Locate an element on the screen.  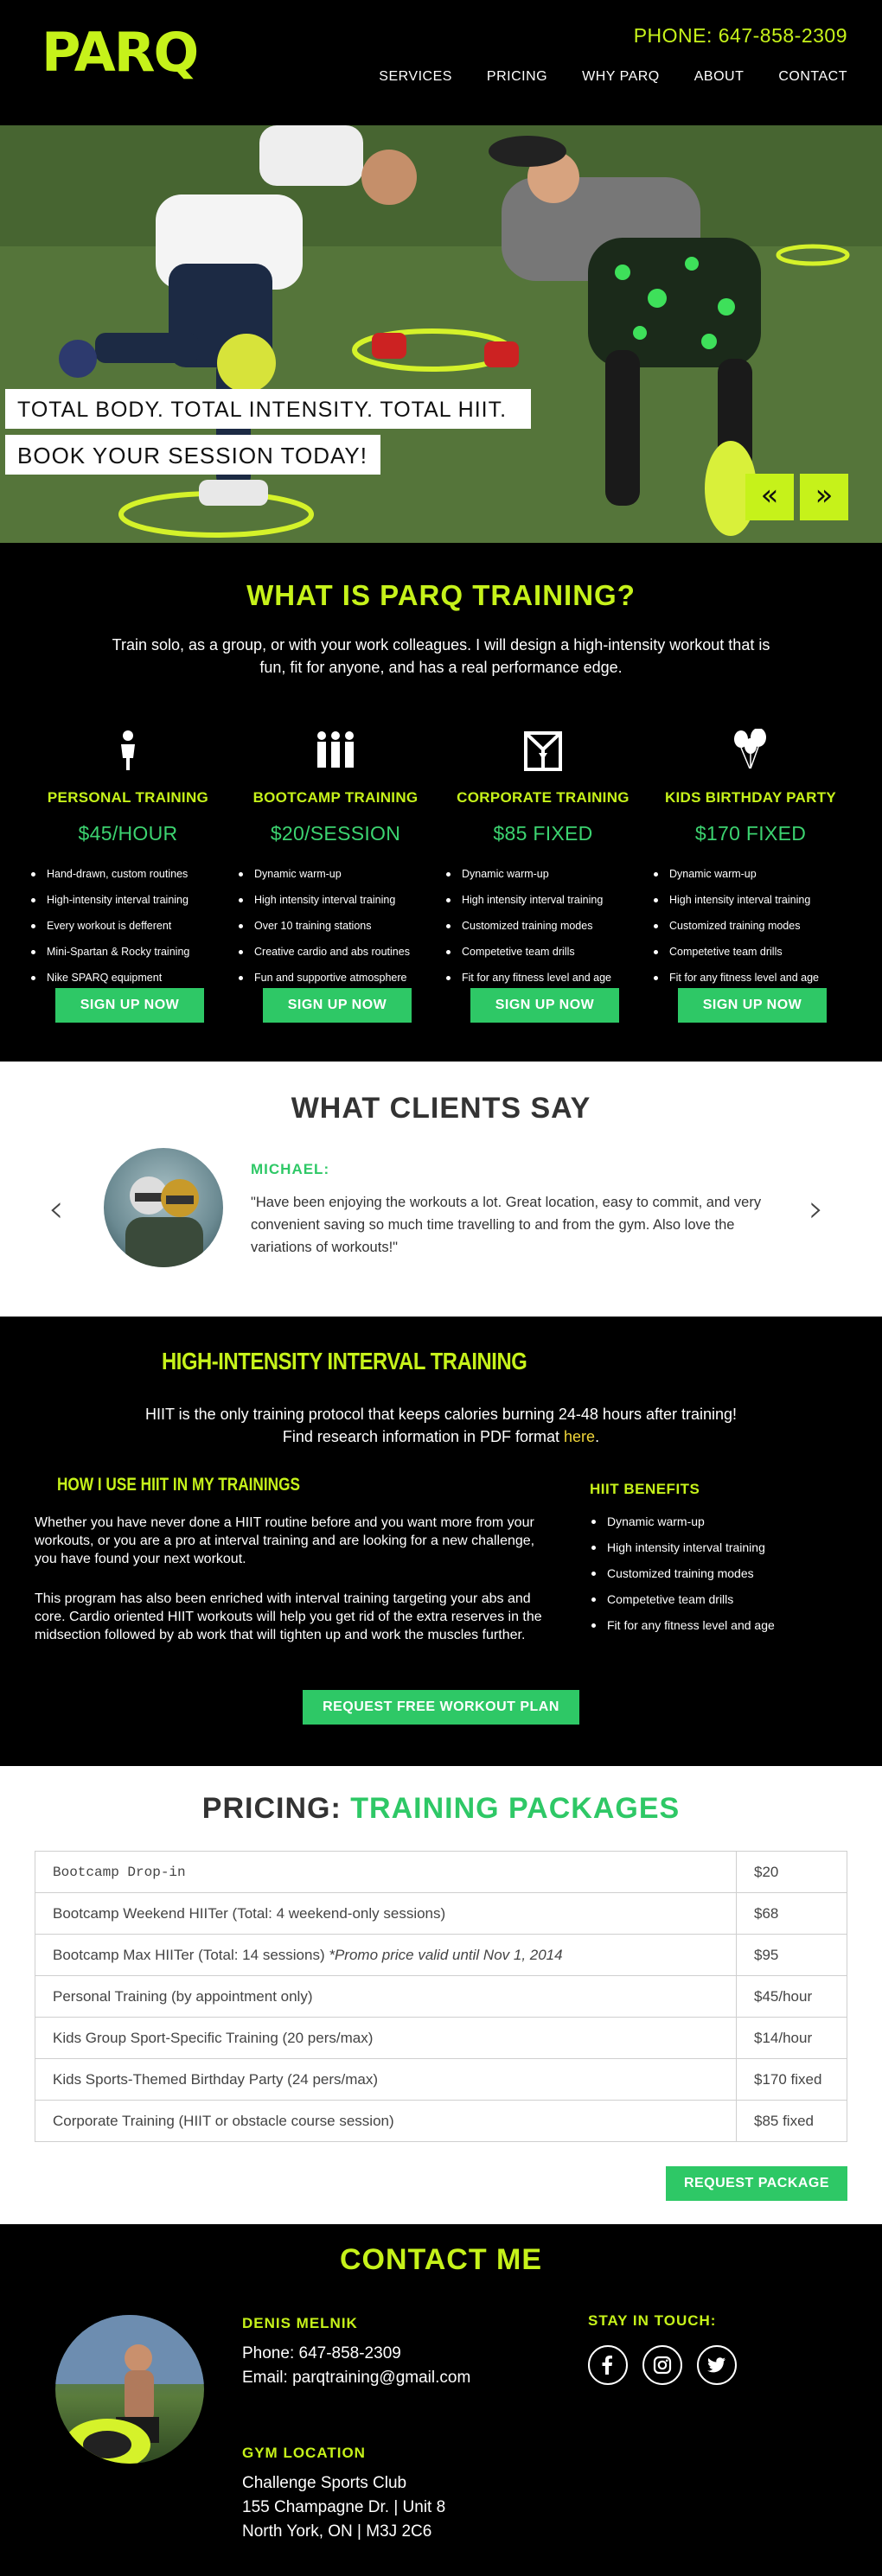
pdf-link: here is located at coordinates (579, 1436).